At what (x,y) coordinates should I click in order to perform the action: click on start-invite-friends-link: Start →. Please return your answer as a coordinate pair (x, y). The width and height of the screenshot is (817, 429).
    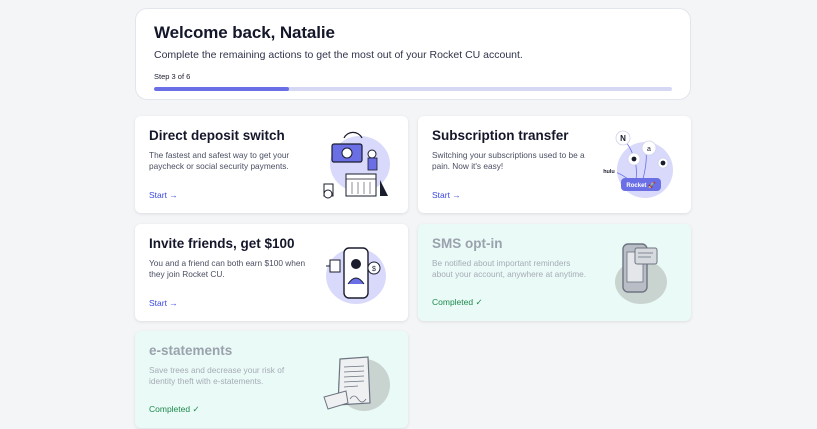
    Looking at the image, I should click on (163, 303).